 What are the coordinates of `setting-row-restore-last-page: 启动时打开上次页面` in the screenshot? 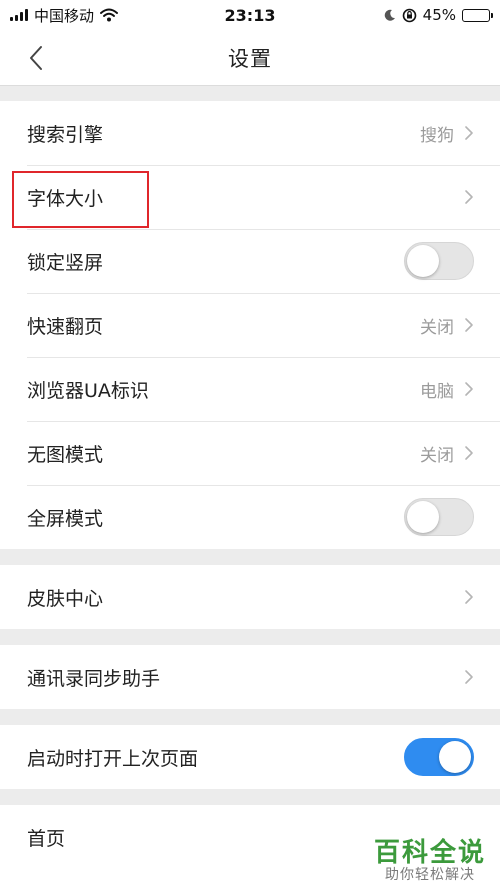 It's located at (250, 757).